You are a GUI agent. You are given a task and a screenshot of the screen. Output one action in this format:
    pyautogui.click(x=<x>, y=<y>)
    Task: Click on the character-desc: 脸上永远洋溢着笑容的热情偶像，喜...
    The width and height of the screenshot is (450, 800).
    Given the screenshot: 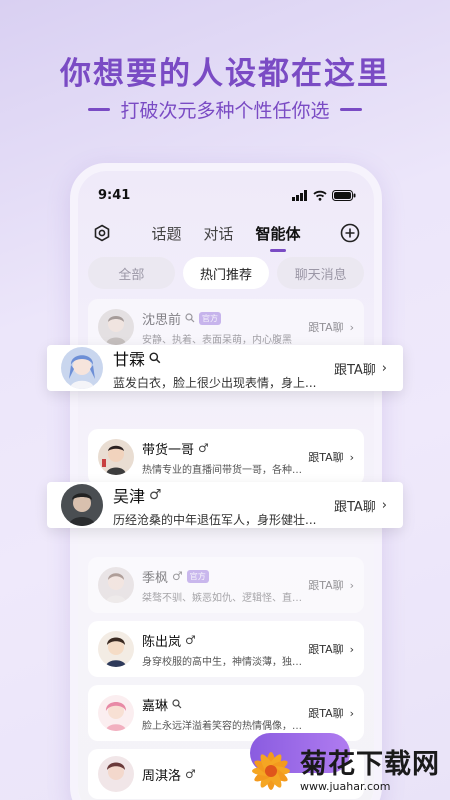 What is the action you would take?
    pyautogui.click(x=222, y=726)
    